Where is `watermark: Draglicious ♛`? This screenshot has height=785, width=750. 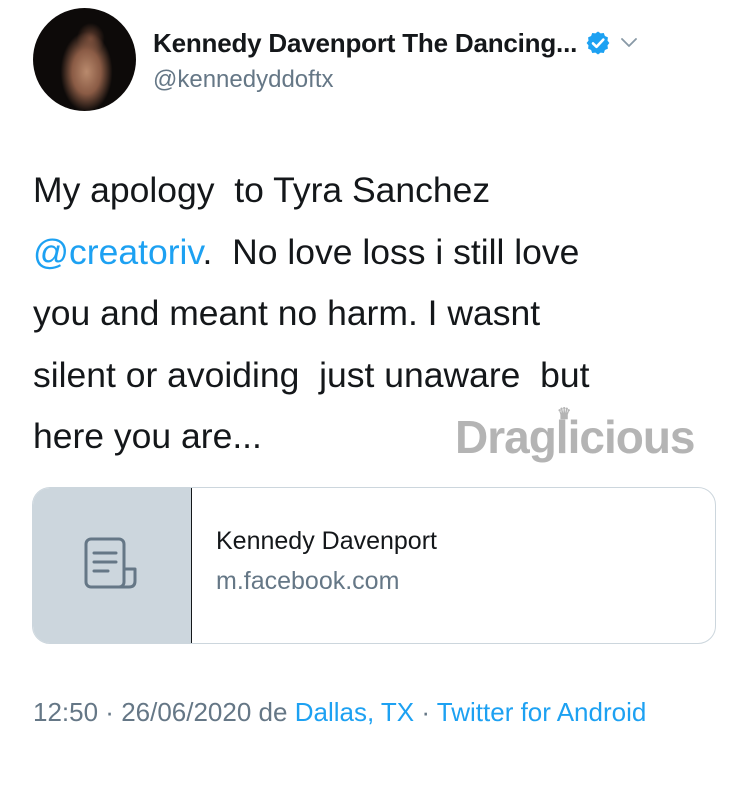 watermark: Draglicious ♛ is located at coordinates (575, 435).